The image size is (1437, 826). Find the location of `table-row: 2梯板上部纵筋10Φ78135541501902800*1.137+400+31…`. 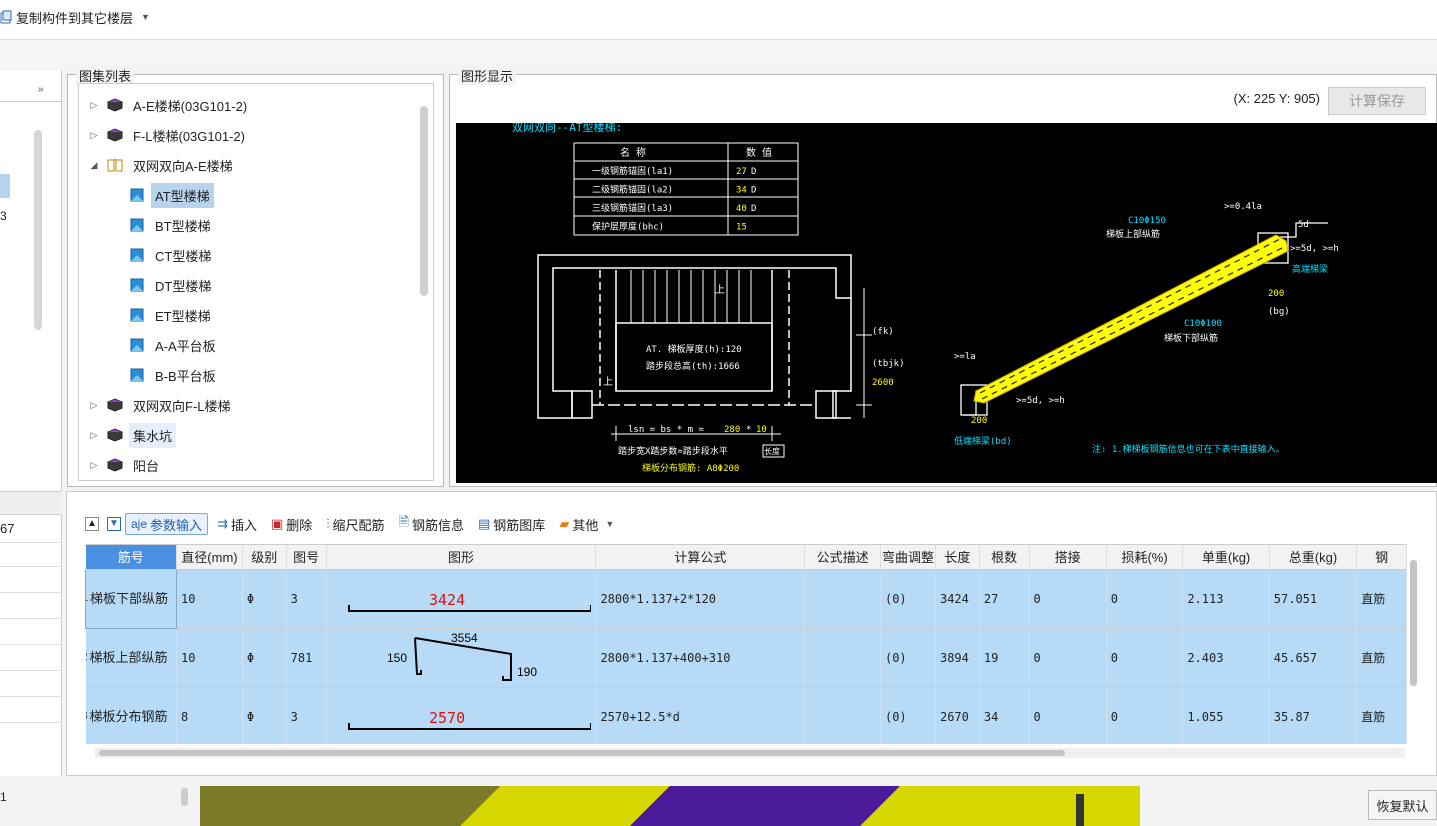

table-row: 2梯板上部纵筋10Φ78135541501902800*1.137+400+31… is located at coordinates (746, 658).